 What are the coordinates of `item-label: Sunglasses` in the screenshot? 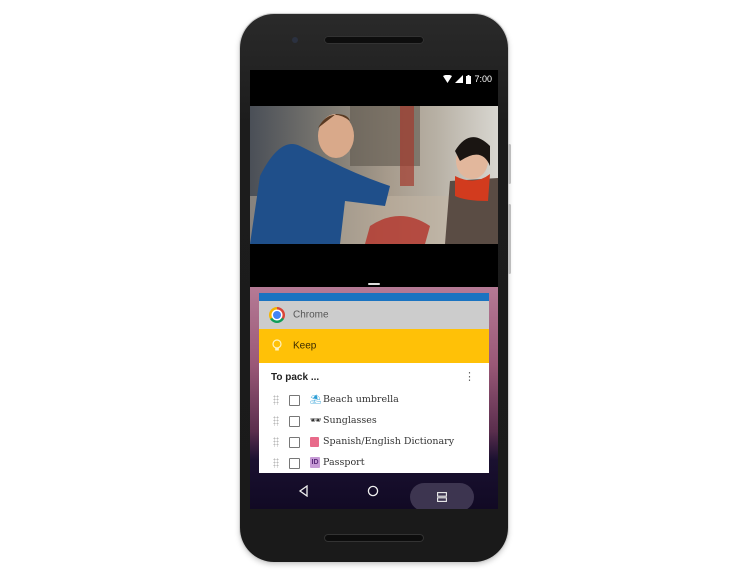 It's located at (350, 420).